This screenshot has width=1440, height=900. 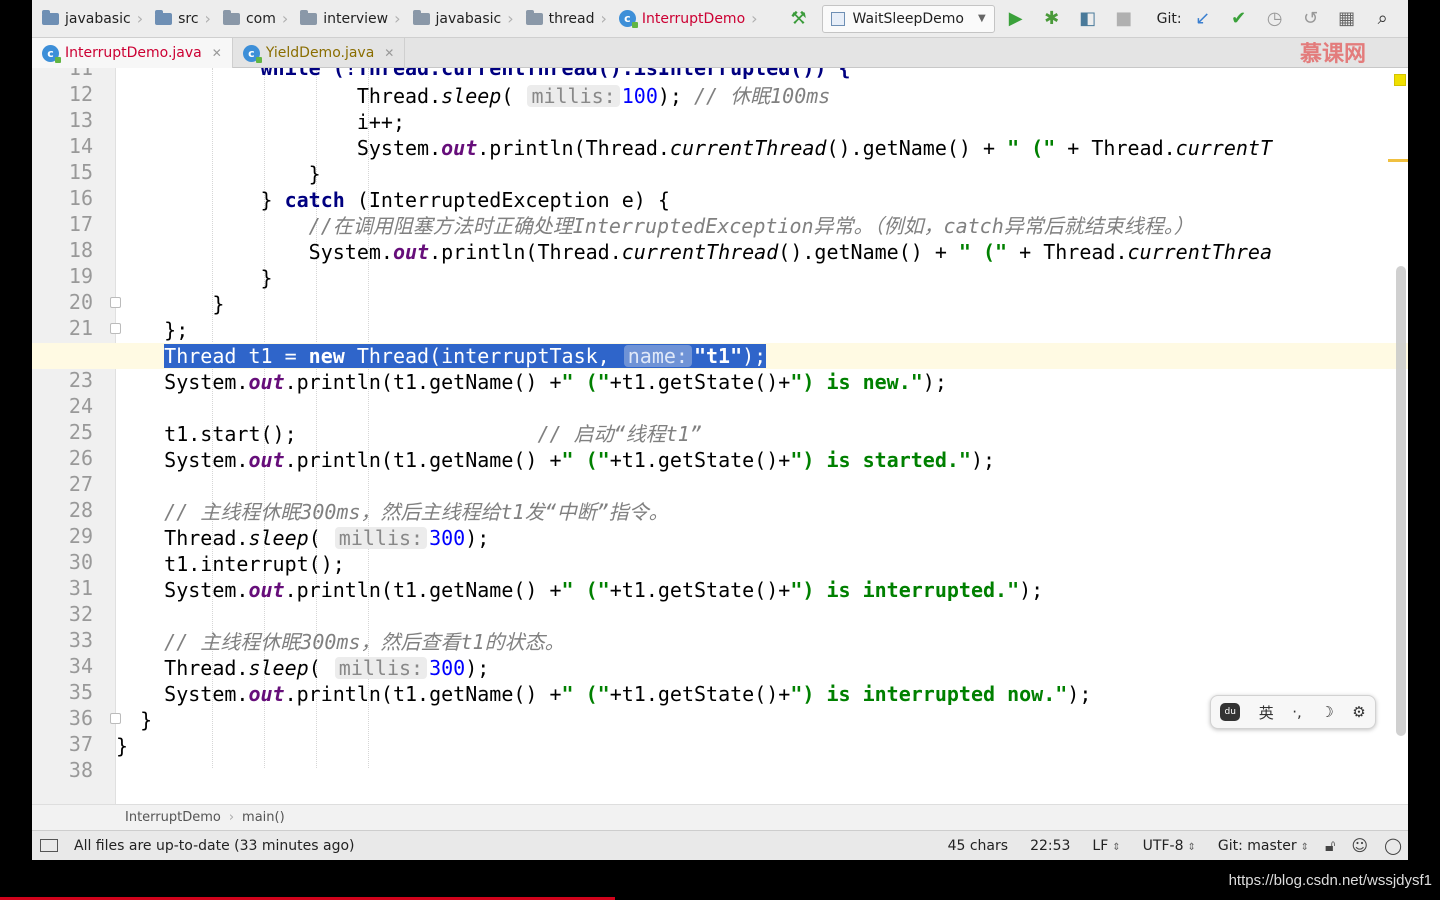 What do you see at coordinates (80, 744) in the screenshot?
I see `line-number: 37` at bounding box center [80, 744].